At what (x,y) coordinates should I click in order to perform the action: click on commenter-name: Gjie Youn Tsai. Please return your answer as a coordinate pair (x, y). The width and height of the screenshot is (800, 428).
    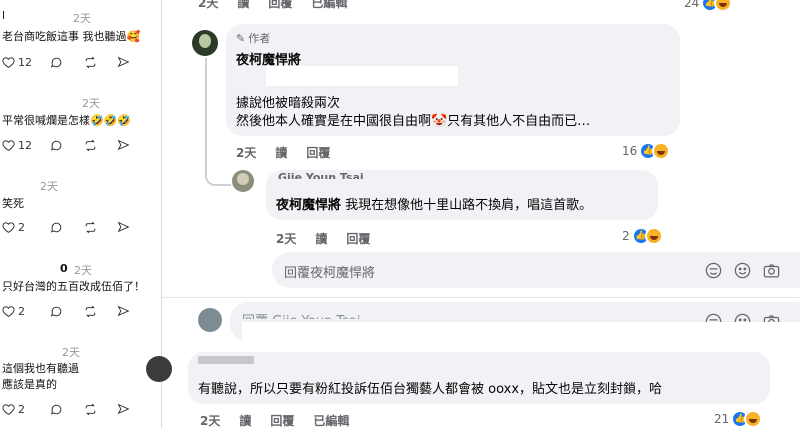
    Looking at the image, I should click on (321, 175).